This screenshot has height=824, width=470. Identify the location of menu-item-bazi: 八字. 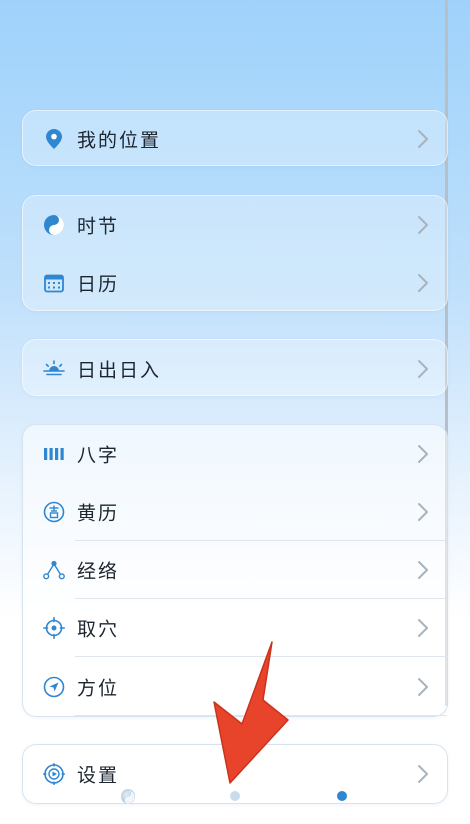
(235, 454).